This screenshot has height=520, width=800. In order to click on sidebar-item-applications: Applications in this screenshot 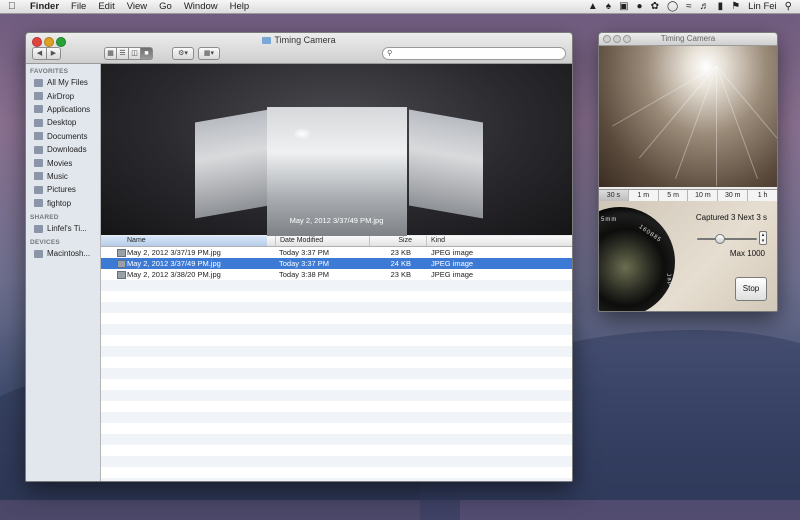, I will do `click(63, 109)`.